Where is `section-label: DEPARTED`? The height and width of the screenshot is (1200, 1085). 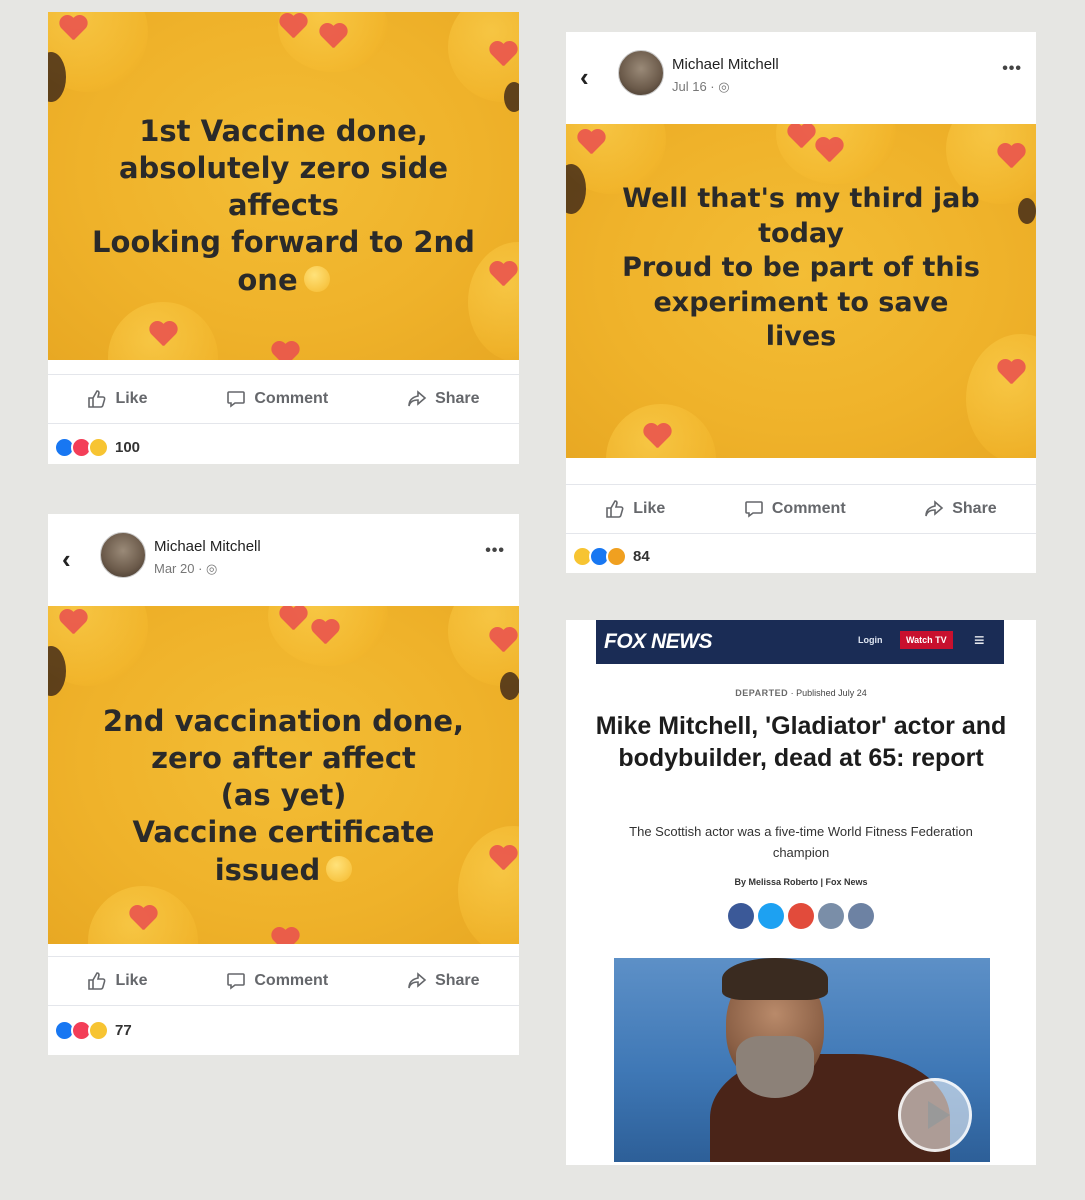
section-label: DEPARTED is located at coordinates (761, 693).